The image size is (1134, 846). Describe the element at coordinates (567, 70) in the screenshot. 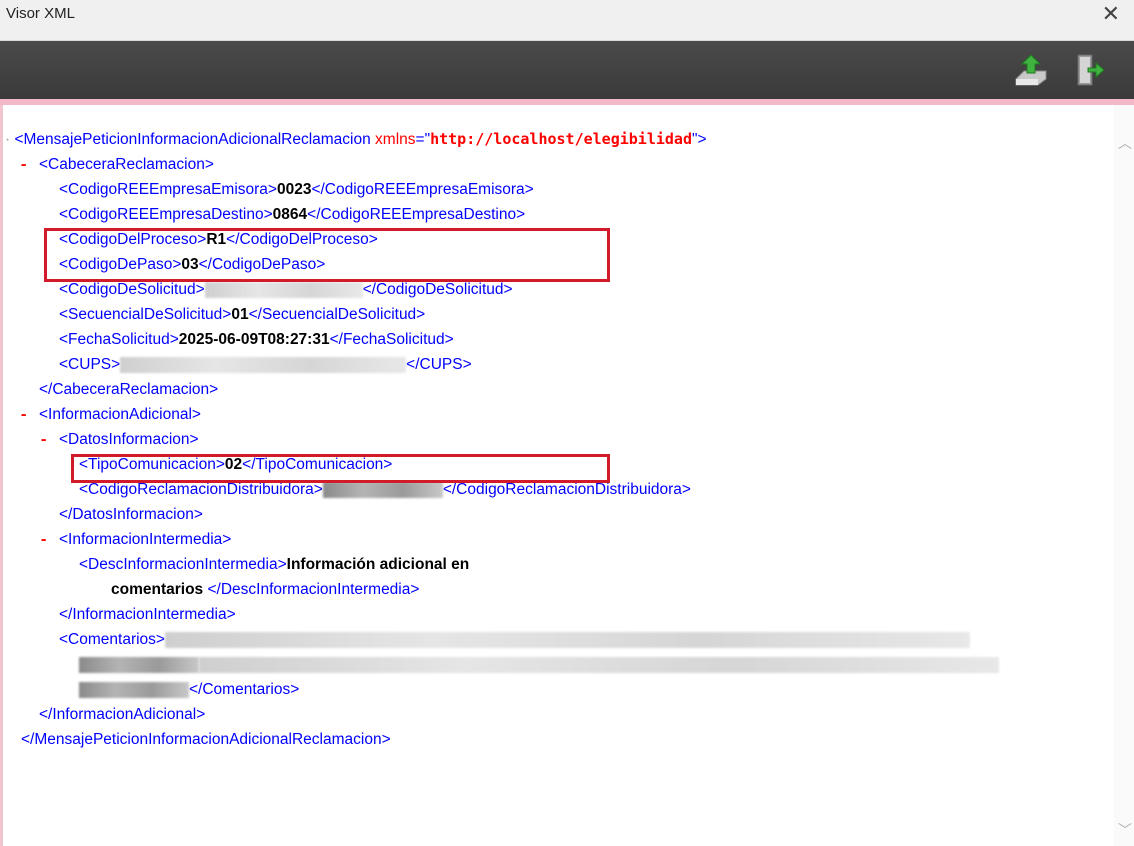

I see `toolbar` at that location.